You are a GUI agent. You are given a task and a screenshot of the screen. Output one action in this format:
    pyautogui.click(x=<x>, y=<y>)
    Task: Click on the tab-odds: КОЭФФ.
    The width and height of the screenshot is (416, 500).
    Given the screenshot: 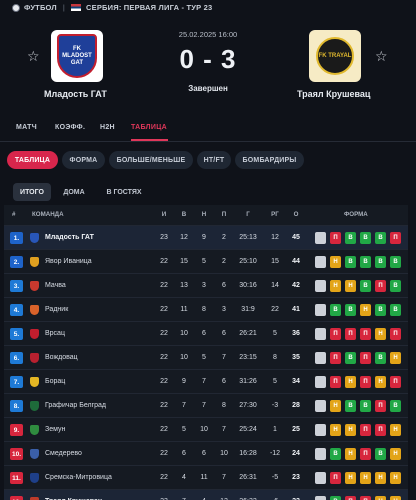 What is the action you would take?
    pyautogui.click(x=70, y=127)
    